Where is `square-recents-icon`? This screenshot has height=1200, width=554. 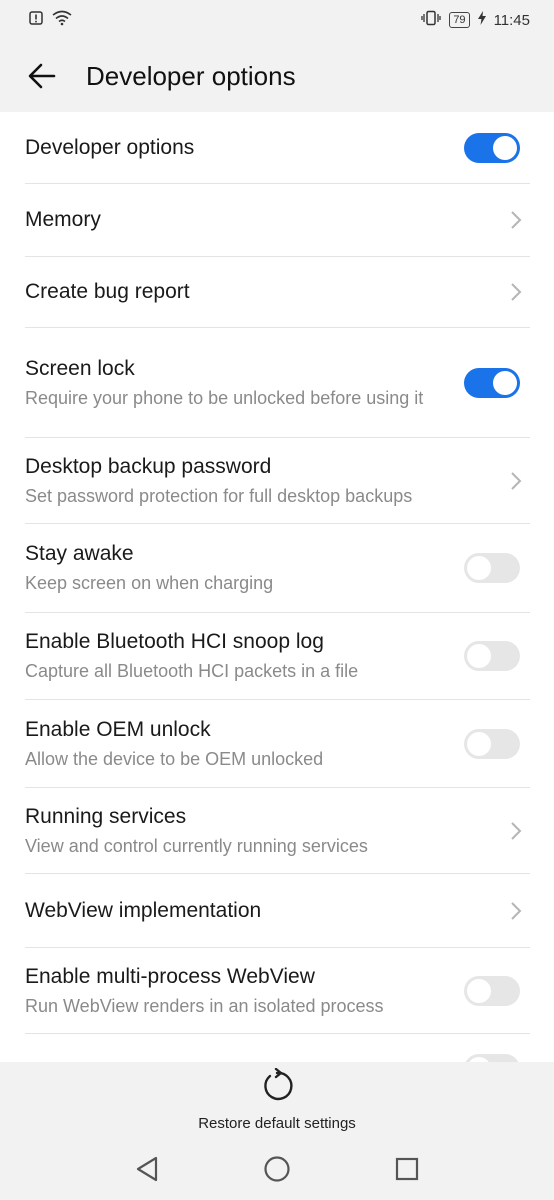
square-recents-icon is located at coordinates (407, 1169).